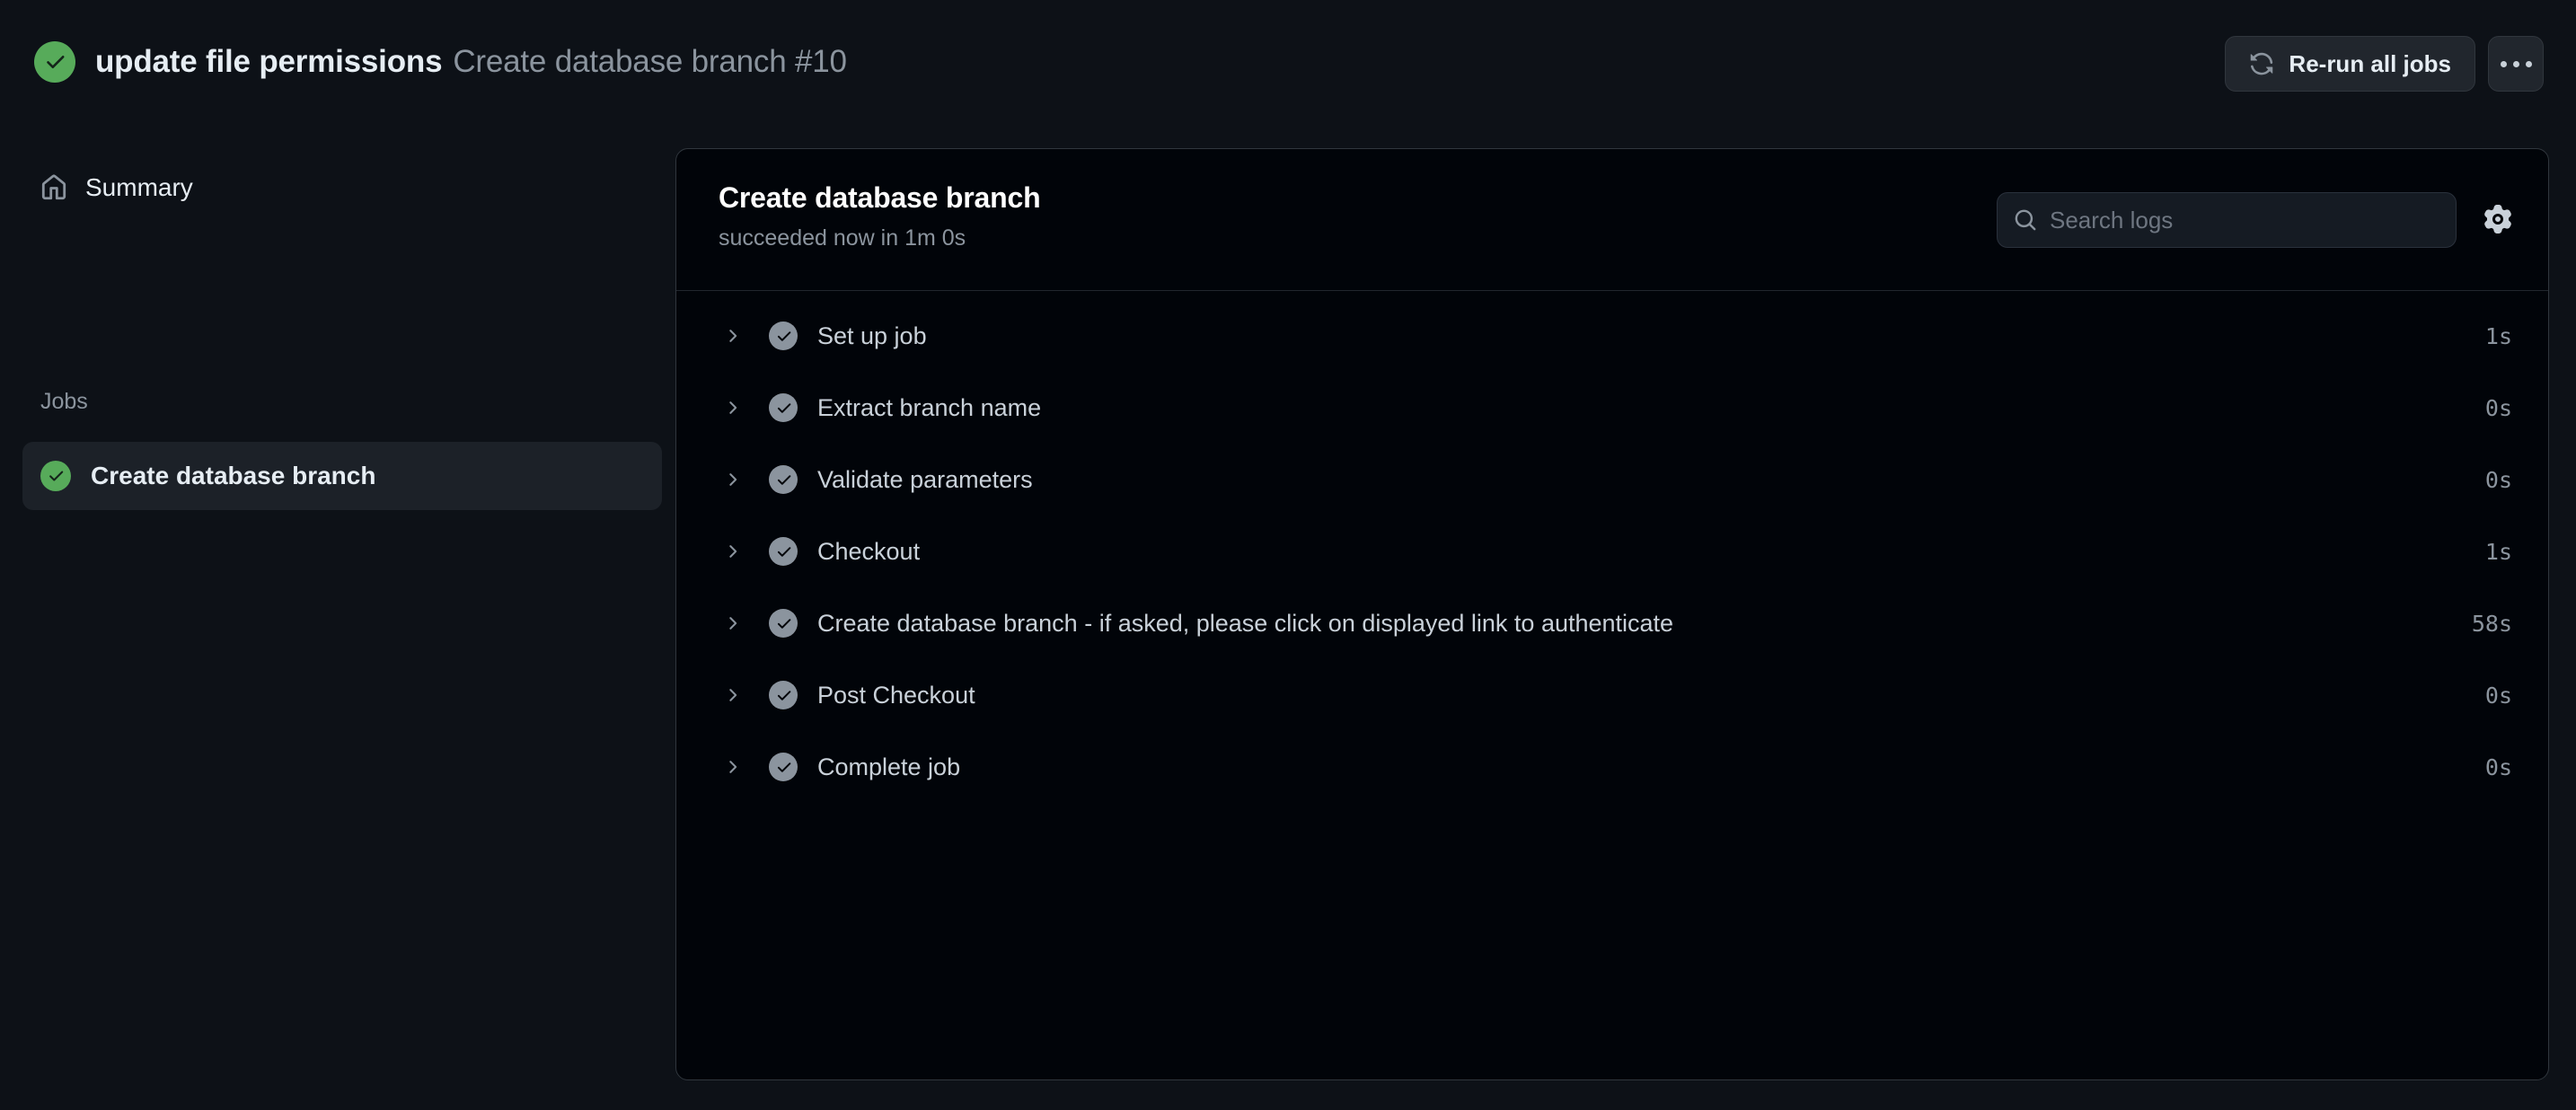 The height and width of the screenshot is (1110, 2576). I want to click on sync-icon, so click(2261, 63).